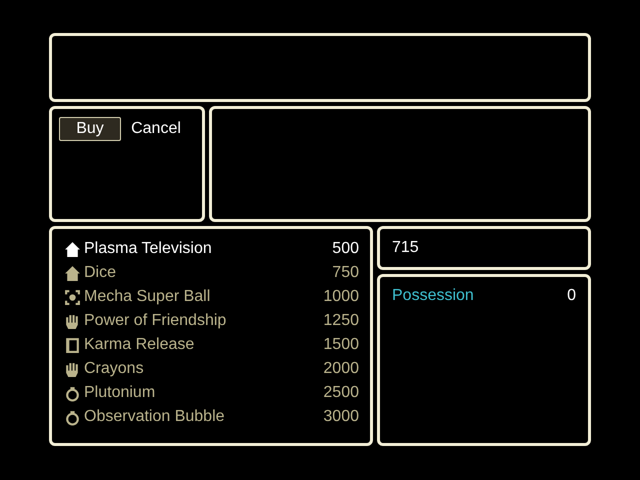  Describe the element at coordinates (101, 273) in the screenshot. I see `item-name: Dice` at that location.